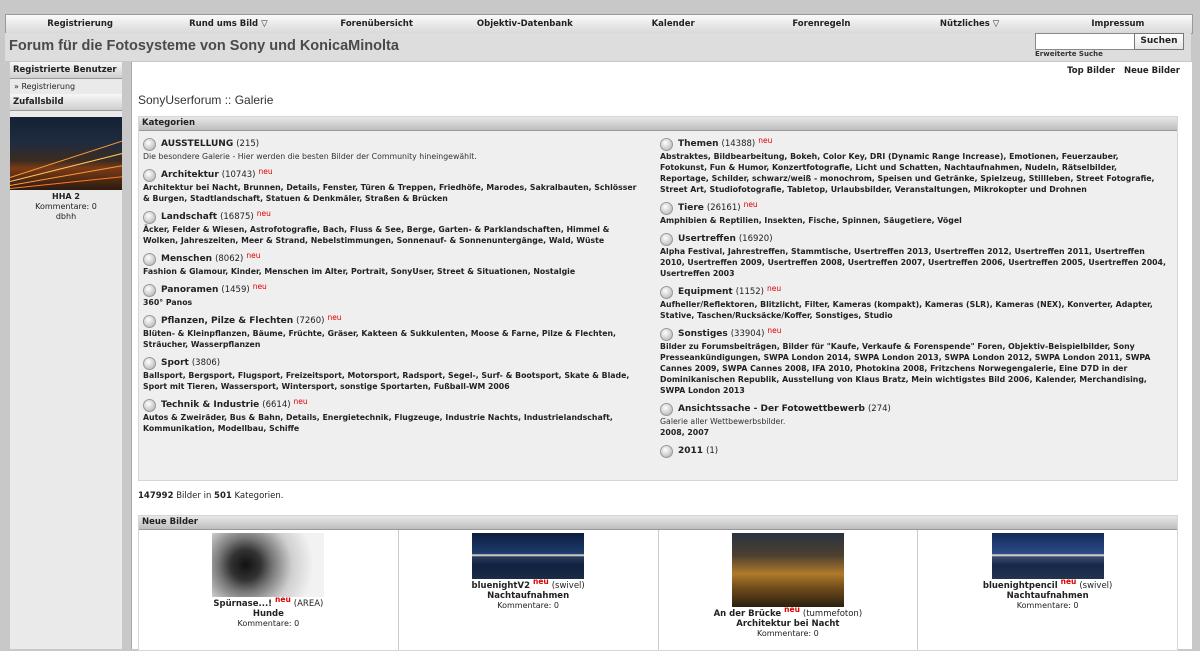 This screenshot has height=651, width=1200. I want to click on category-name: Pflanzen, Pilze & Flechten, so click(227, 321).